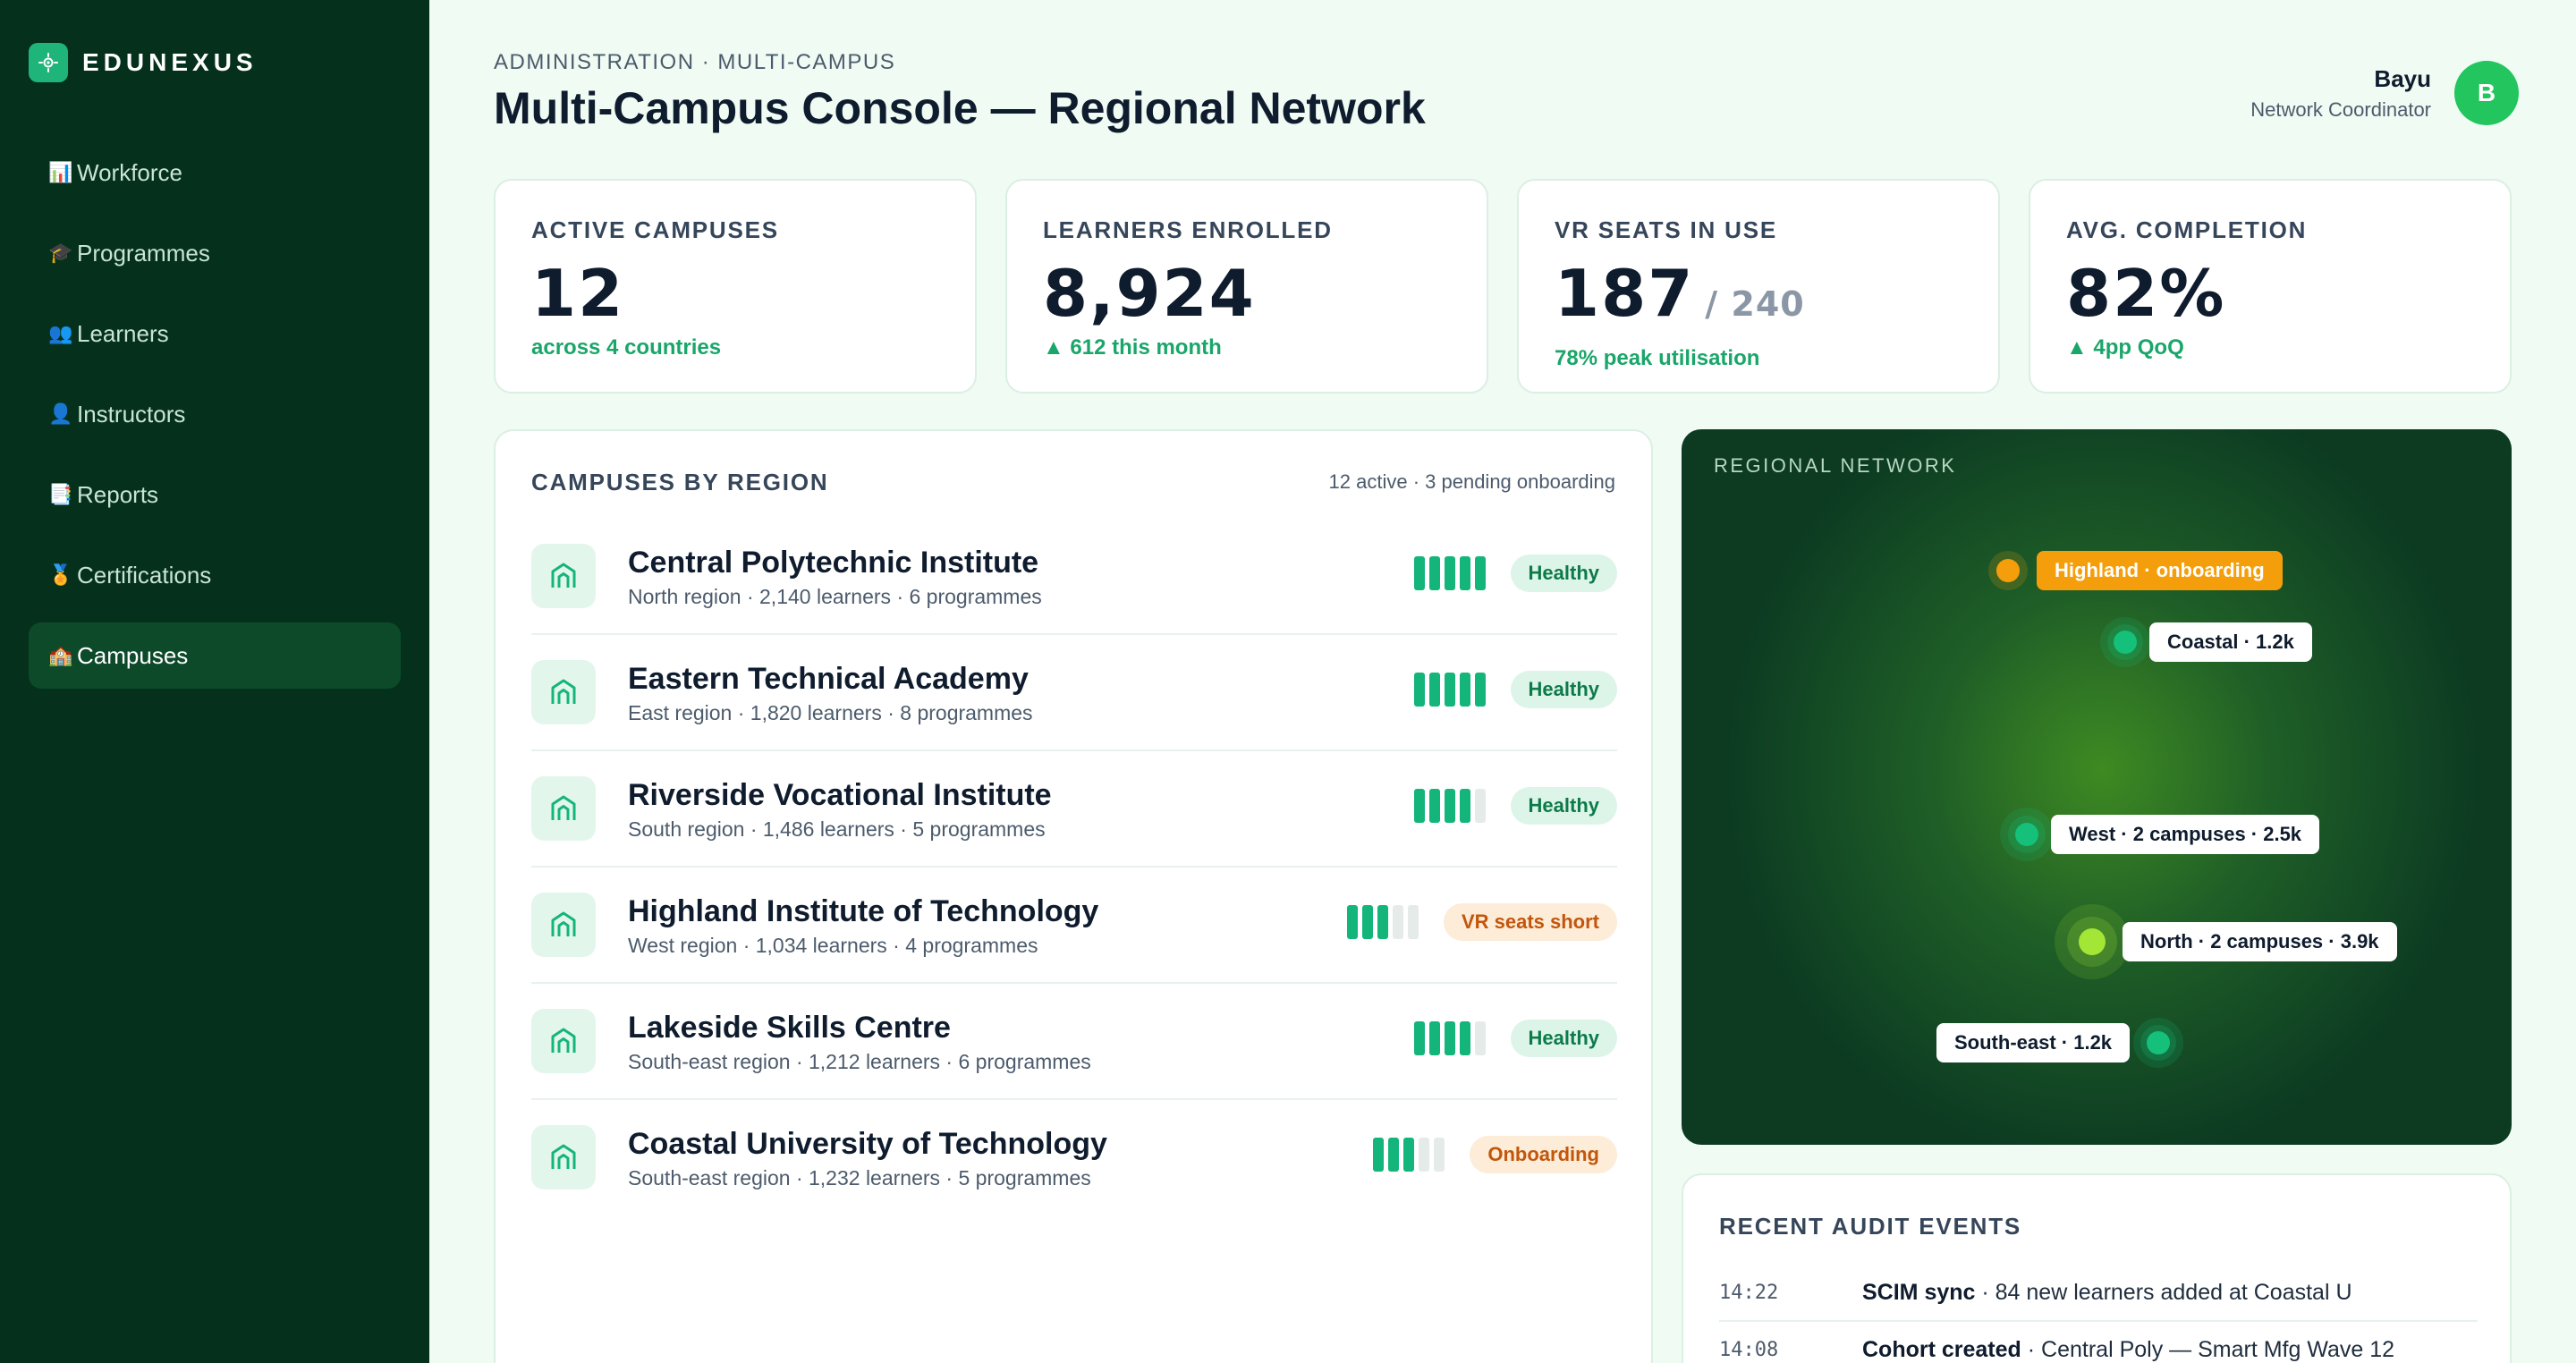 This screenshot has height=1363, width=2576. What do you see at coordinates (2185, 834) in the screenshot?
I see `map-label-west: West · 2 campuses · 2.5k` at bounding box center [2185, 834].